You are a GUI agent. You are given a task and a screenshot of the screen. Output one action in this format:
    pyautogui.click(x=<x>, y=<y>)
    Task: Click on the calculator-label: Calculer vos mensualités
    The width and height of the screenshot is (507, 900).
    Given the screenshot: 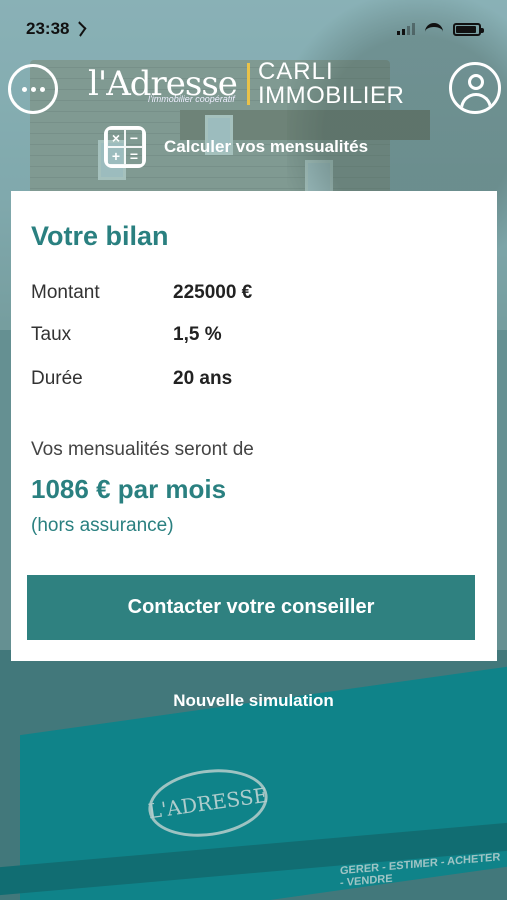 What is the action you would take?
    pyautogui.click(x=266, y=146)
    